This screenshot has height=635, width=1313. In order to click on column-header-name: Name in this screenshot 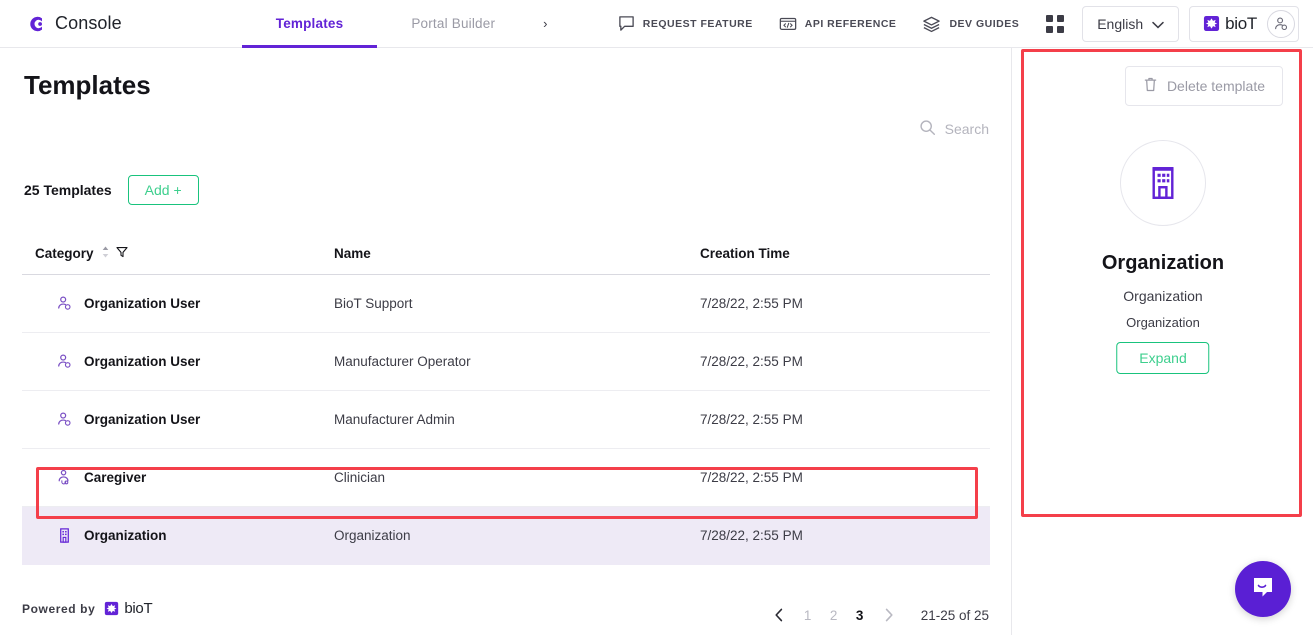, I will do `click(517, 253)`.